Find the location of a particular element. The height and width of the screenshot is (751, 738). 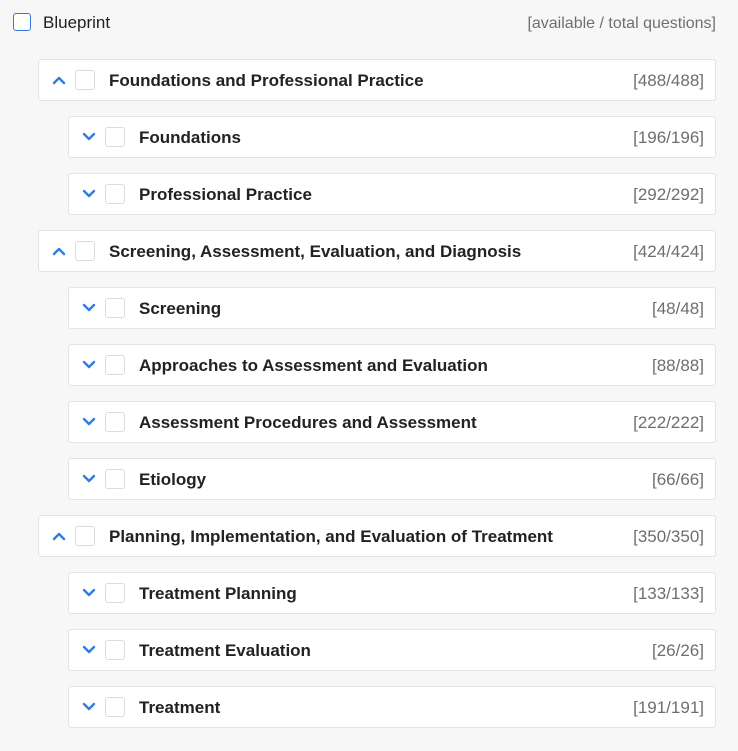

subcategory-row: Etiology [66/66] is located at coordinates (392, 479).